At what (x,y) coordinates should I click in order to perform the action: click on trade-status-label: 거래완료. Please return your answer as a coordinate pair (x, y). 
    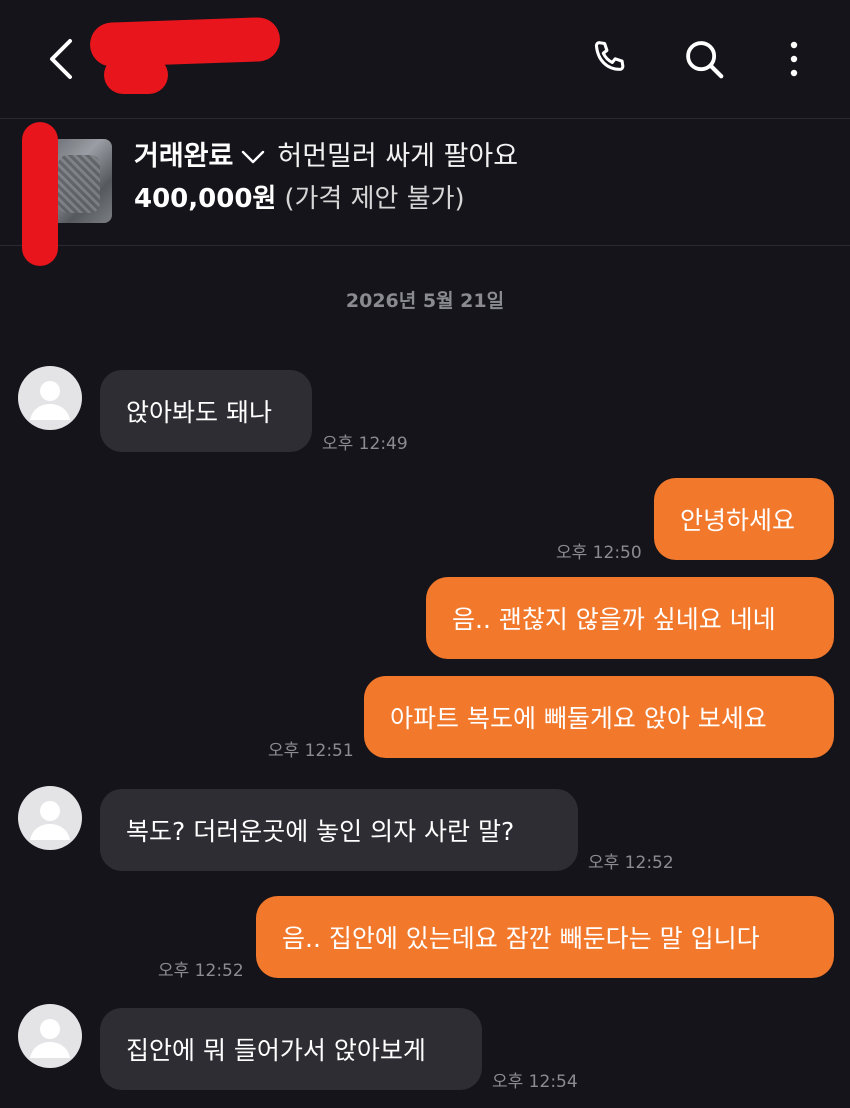
    Looking at the image, I should click on (184, 156).